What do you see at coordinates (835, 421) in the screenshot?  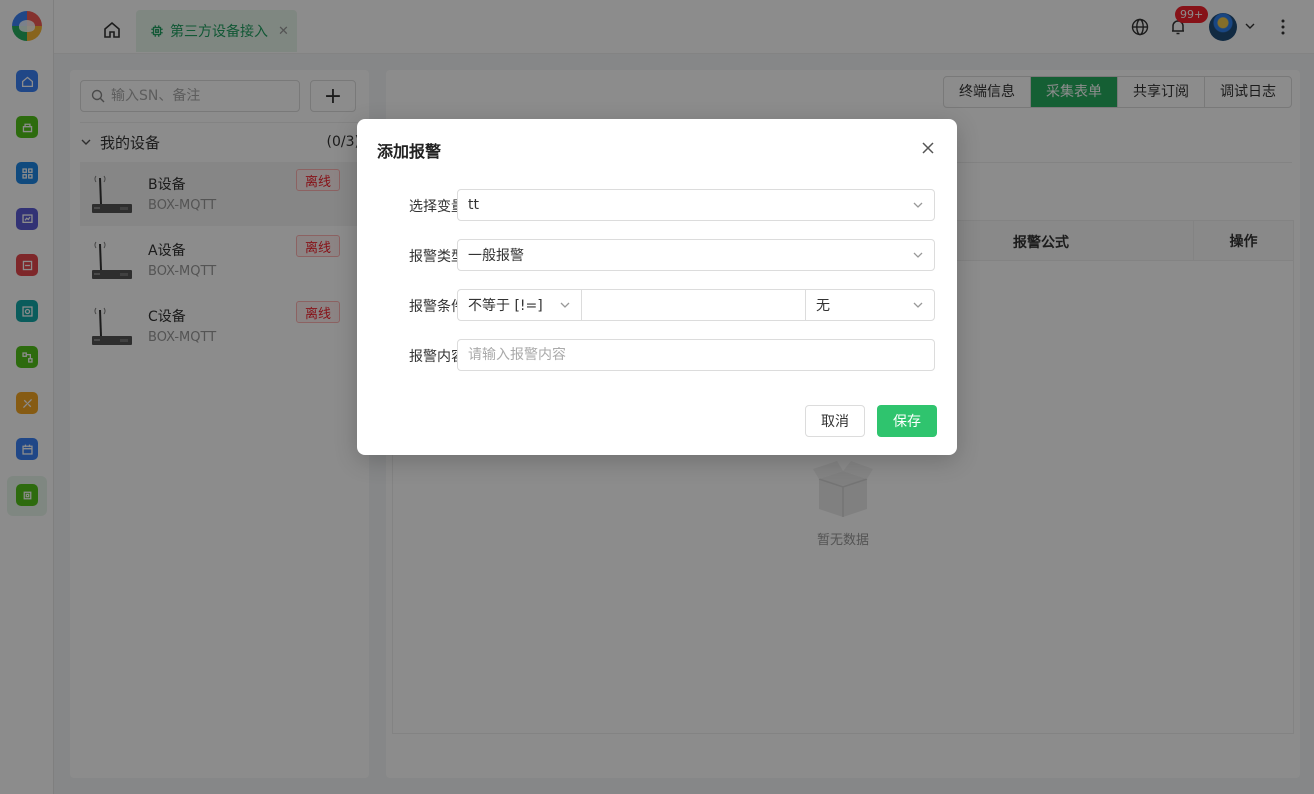 I see `cancel-button: 取消` at bounding box center [835, 421].